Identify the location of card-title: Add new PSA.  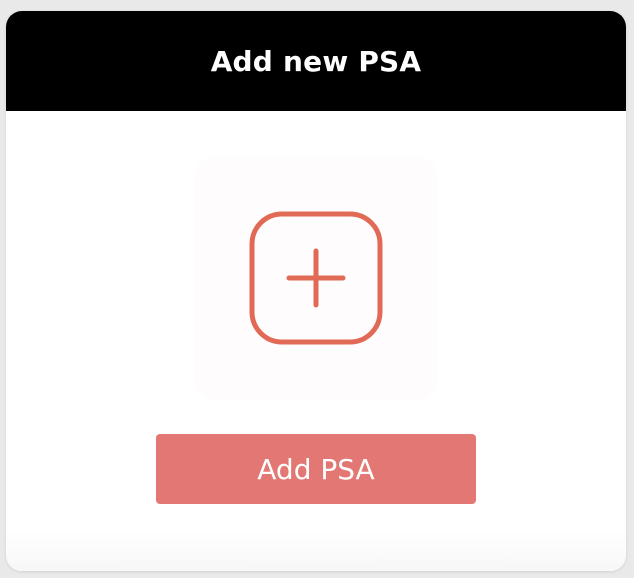
(316, 61).